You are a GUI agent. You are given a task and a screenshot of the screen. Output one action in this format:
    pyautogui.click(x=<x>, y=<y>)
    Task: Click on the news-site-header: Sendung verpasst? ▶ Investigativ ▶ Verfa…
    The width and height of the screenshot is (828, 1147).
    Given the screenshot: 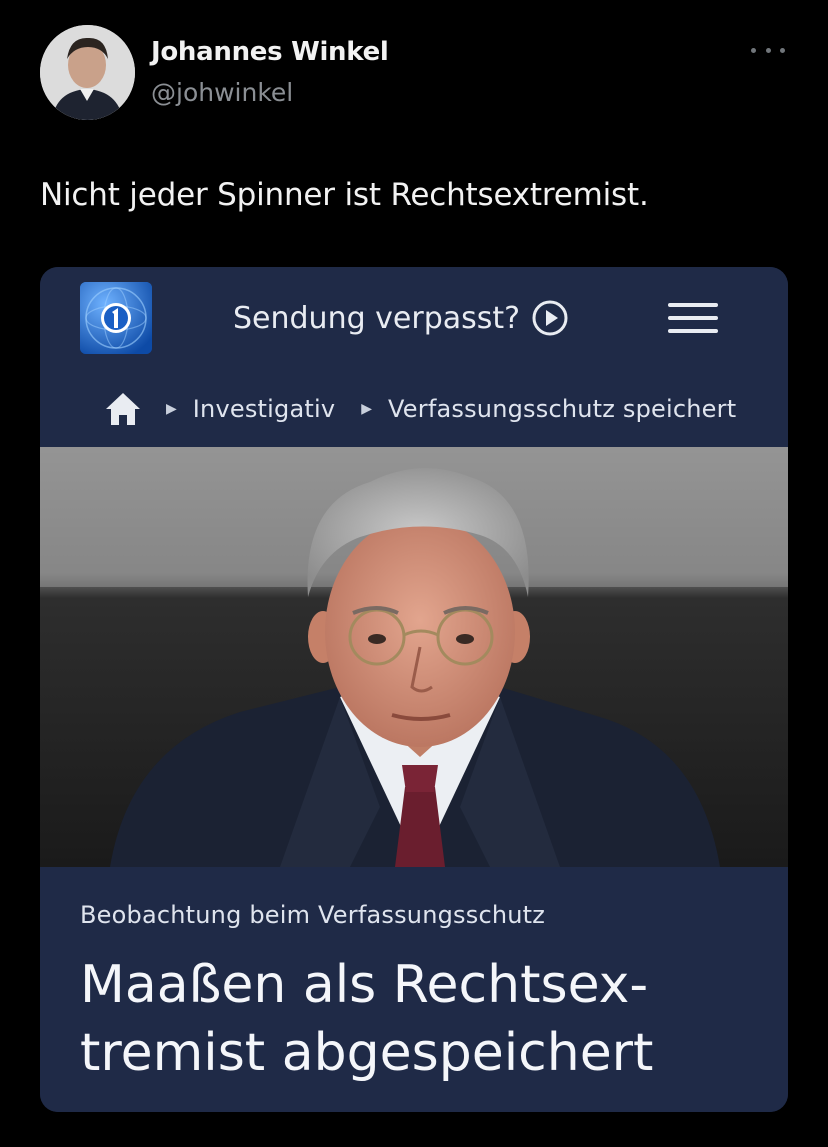 What is the action you would take?
    pyautogui.click(x=414, y=357)
    